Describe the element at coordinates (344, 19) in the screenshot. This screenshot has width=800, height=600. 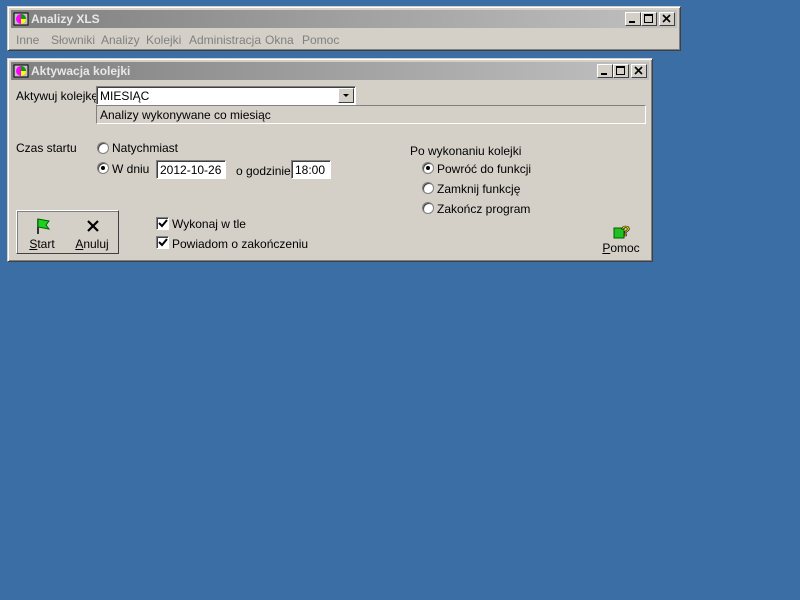
I see `main-titlebar: Analizy XLS` at that location.